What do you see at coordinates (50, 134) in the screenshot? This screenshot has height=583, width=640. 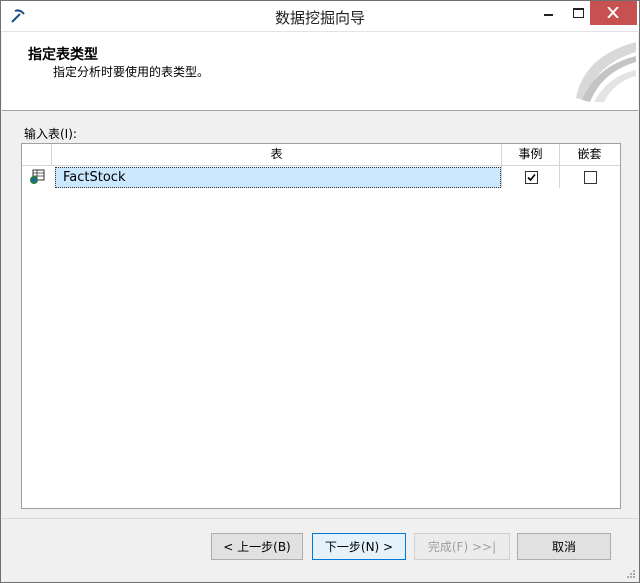 I see `input-tables-label: 输入表(I):` at bounding box center [50, 134].